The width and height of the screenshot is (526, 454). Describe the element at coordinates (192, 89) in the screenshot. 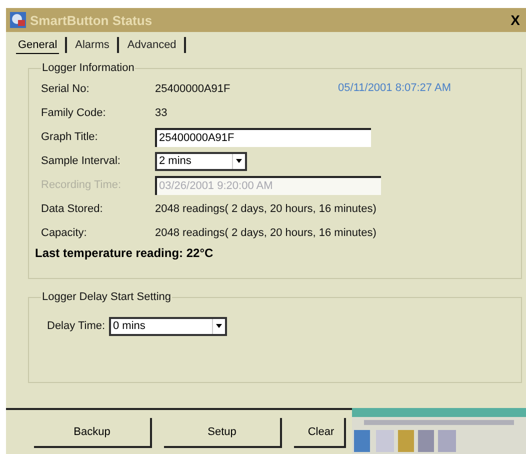

I see `field-value: 25400000A91F` at that location.